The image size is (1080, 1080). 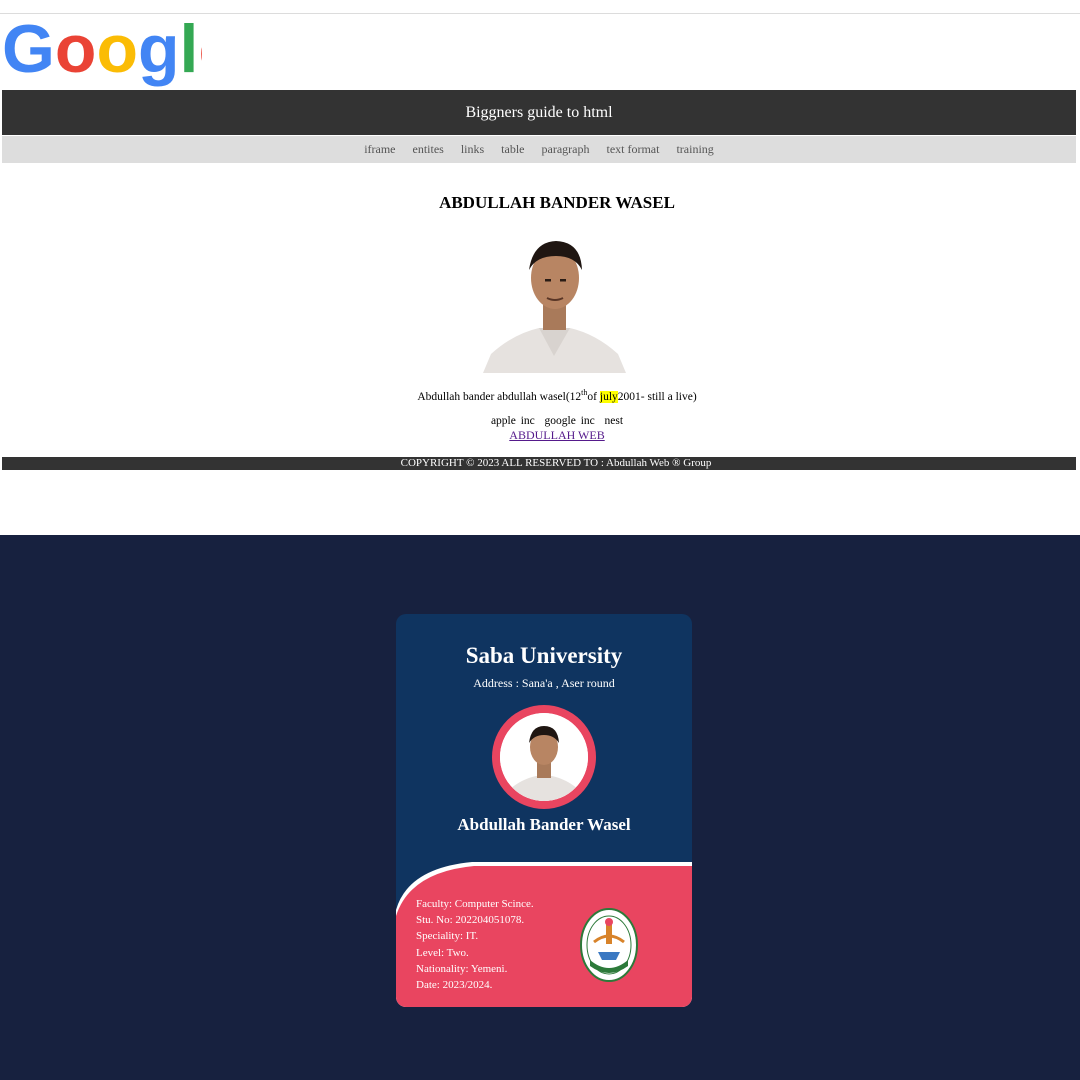 I want to click on svg-text: Google, so click(x=102, y=50).